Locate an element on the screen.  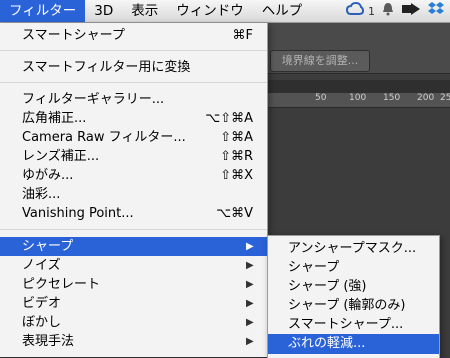
ruler-tick: 50 is located at coordinates (321, 98).